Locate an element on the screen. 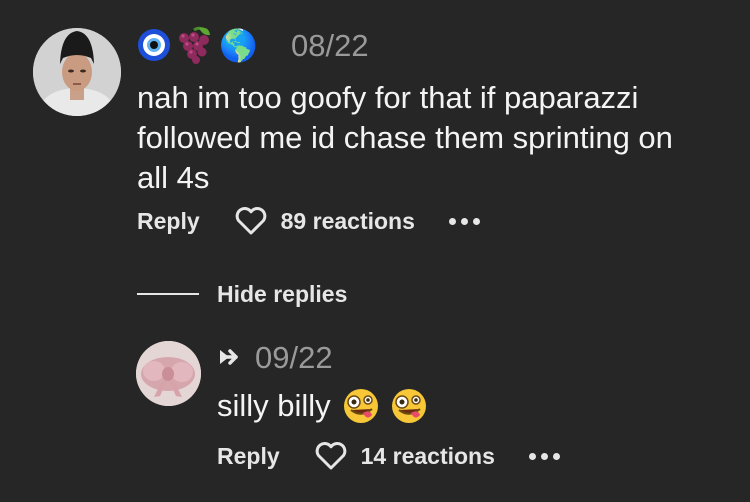  commenter-avatar-image is located at coordinates (77, 72).